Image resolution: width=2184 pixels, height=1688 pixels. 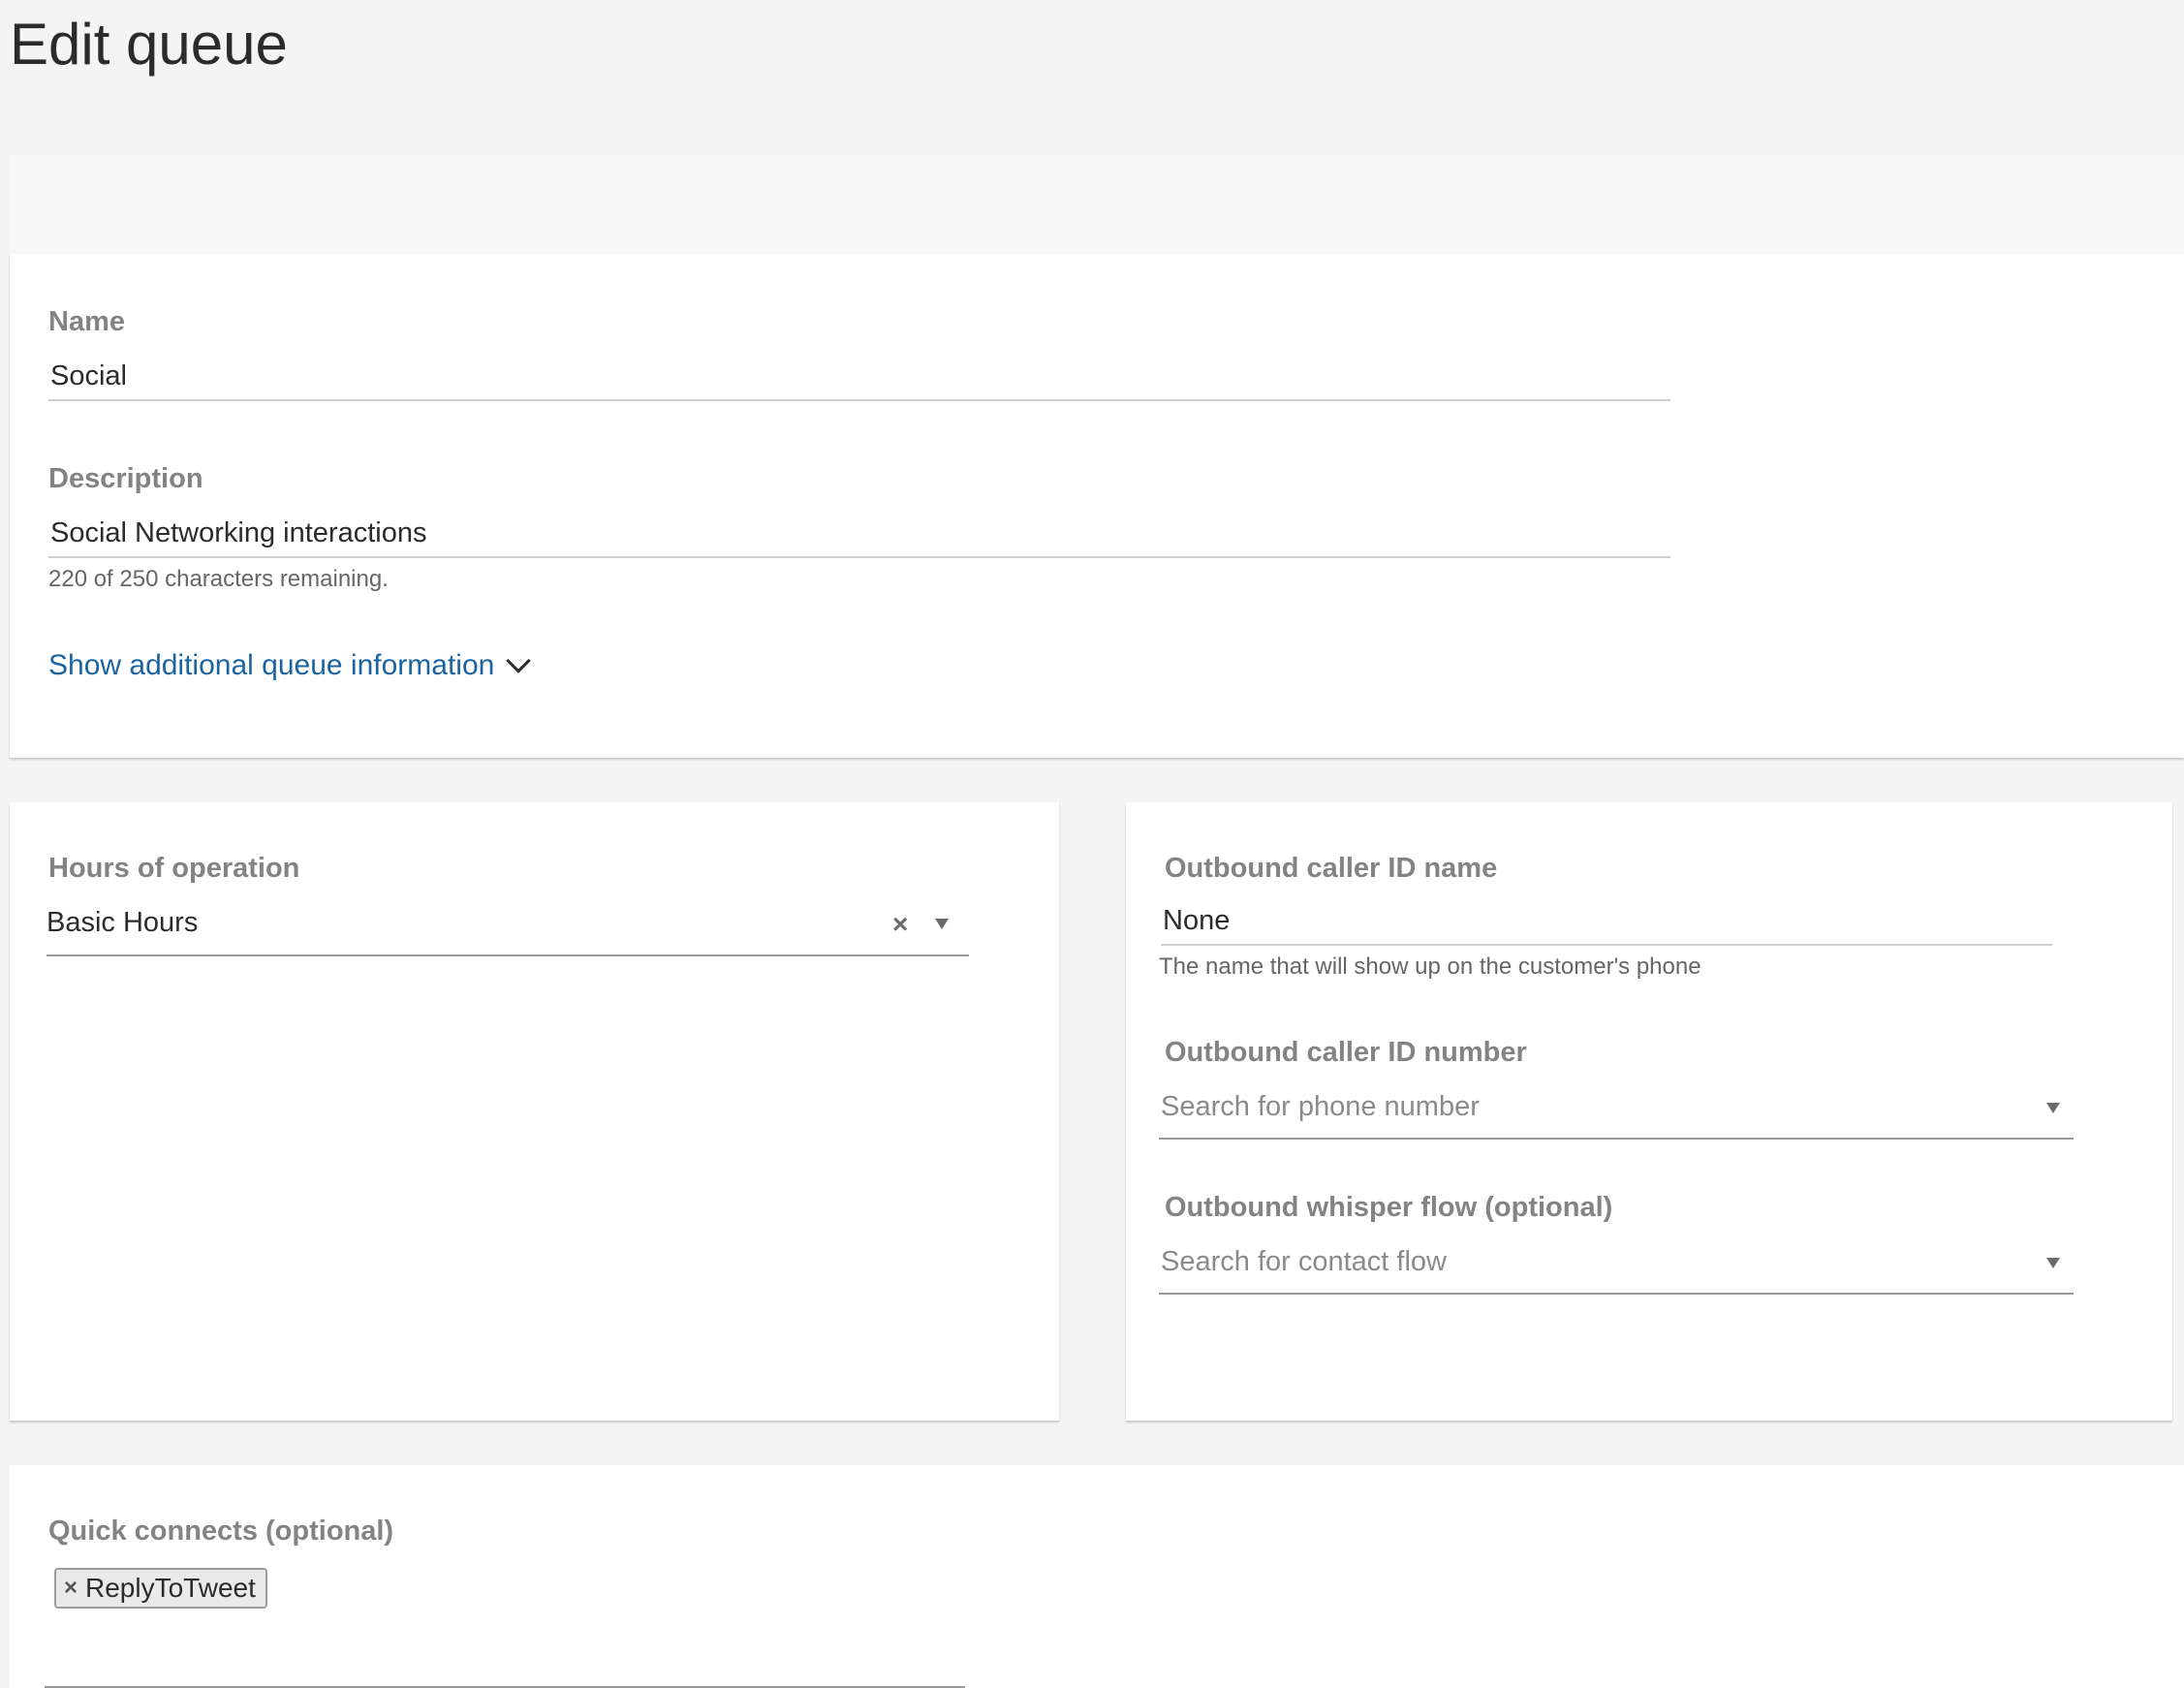 I want to click on whisper-flow-label: Outbound whisper flow (optional), so click(x=1389, y=1207).